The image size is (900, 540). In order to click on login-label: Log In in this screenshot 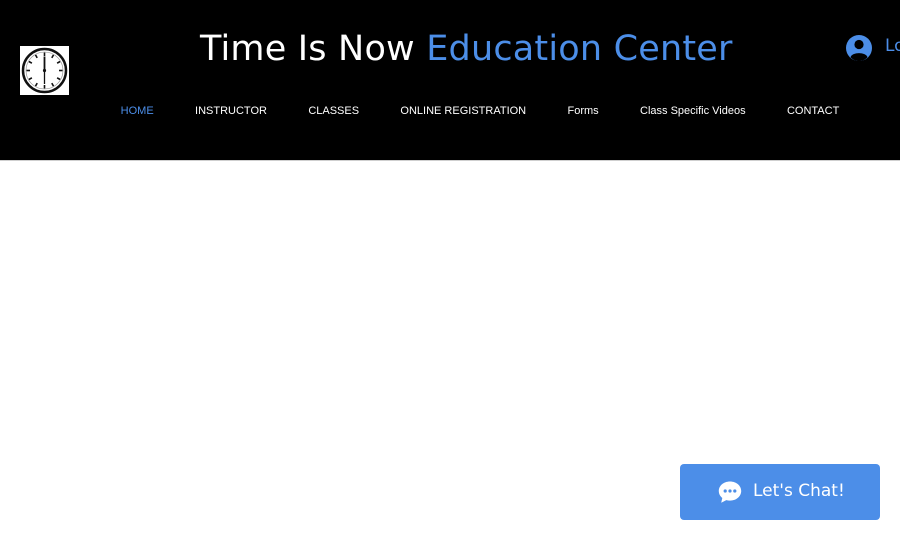, I will do `click(892, 46)`.